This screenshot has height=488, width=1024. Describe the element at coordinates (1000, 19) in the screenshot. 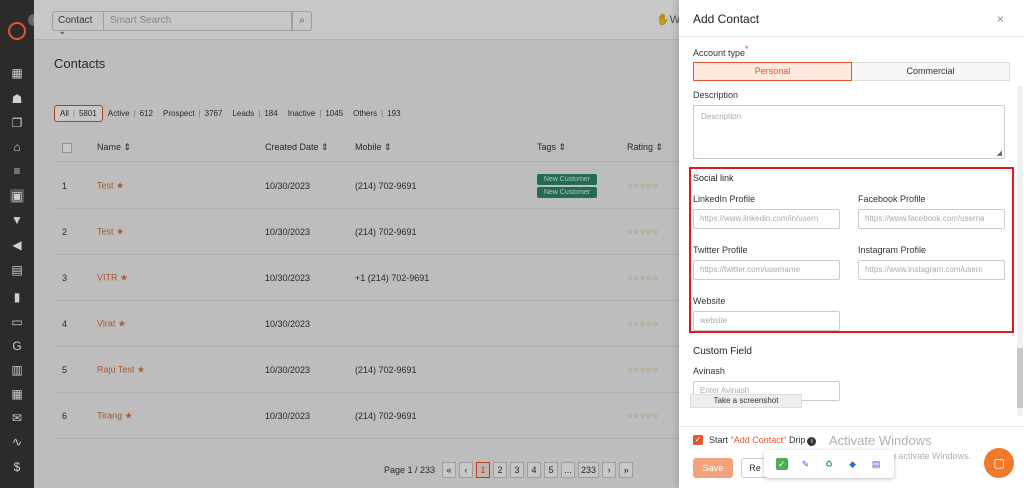

I see `close-icon: ×` at that location.